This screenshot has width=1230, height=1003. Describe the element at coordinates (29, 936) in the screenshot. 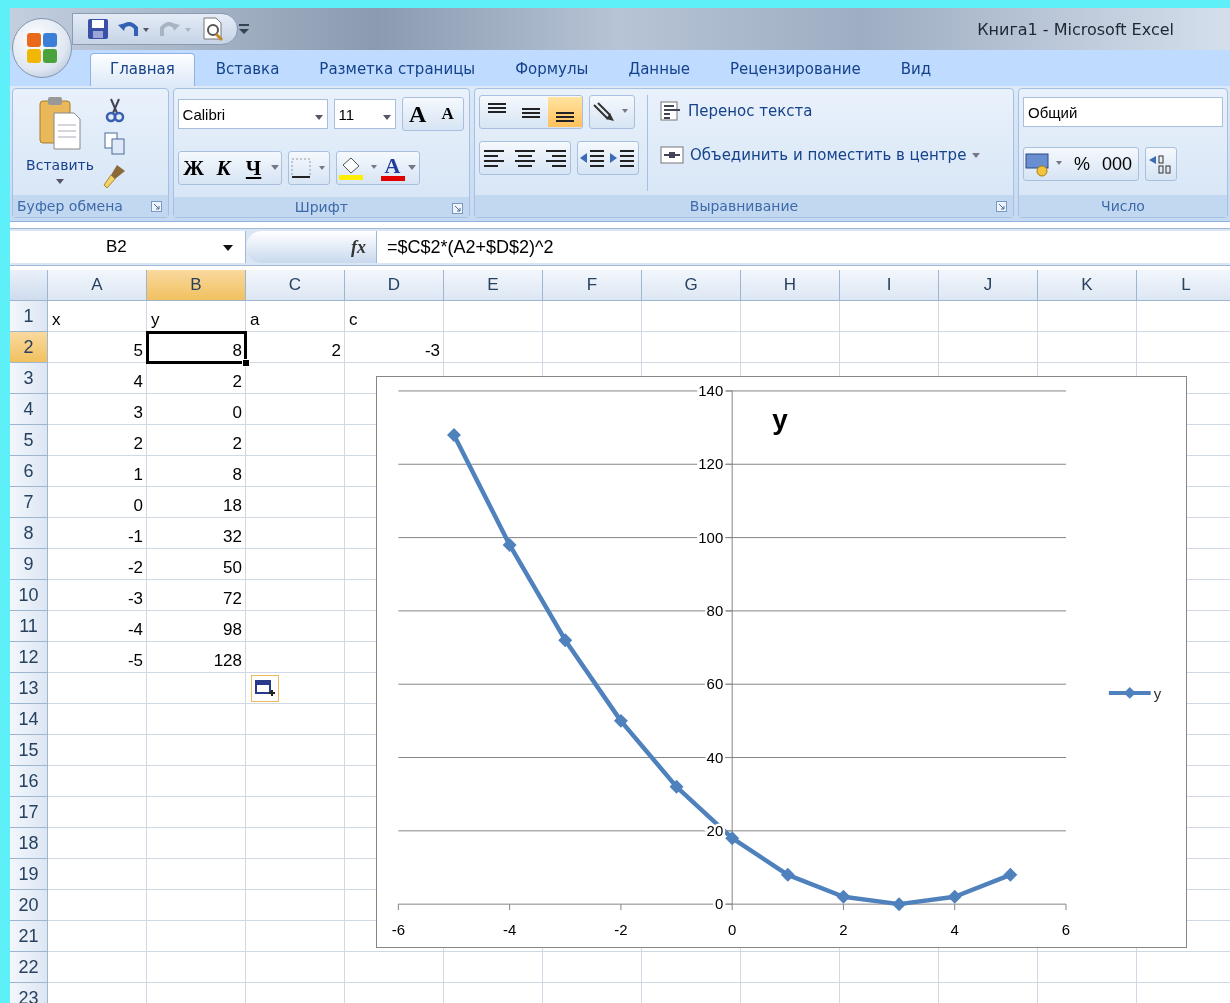

I see `row-header: 21` at that location.